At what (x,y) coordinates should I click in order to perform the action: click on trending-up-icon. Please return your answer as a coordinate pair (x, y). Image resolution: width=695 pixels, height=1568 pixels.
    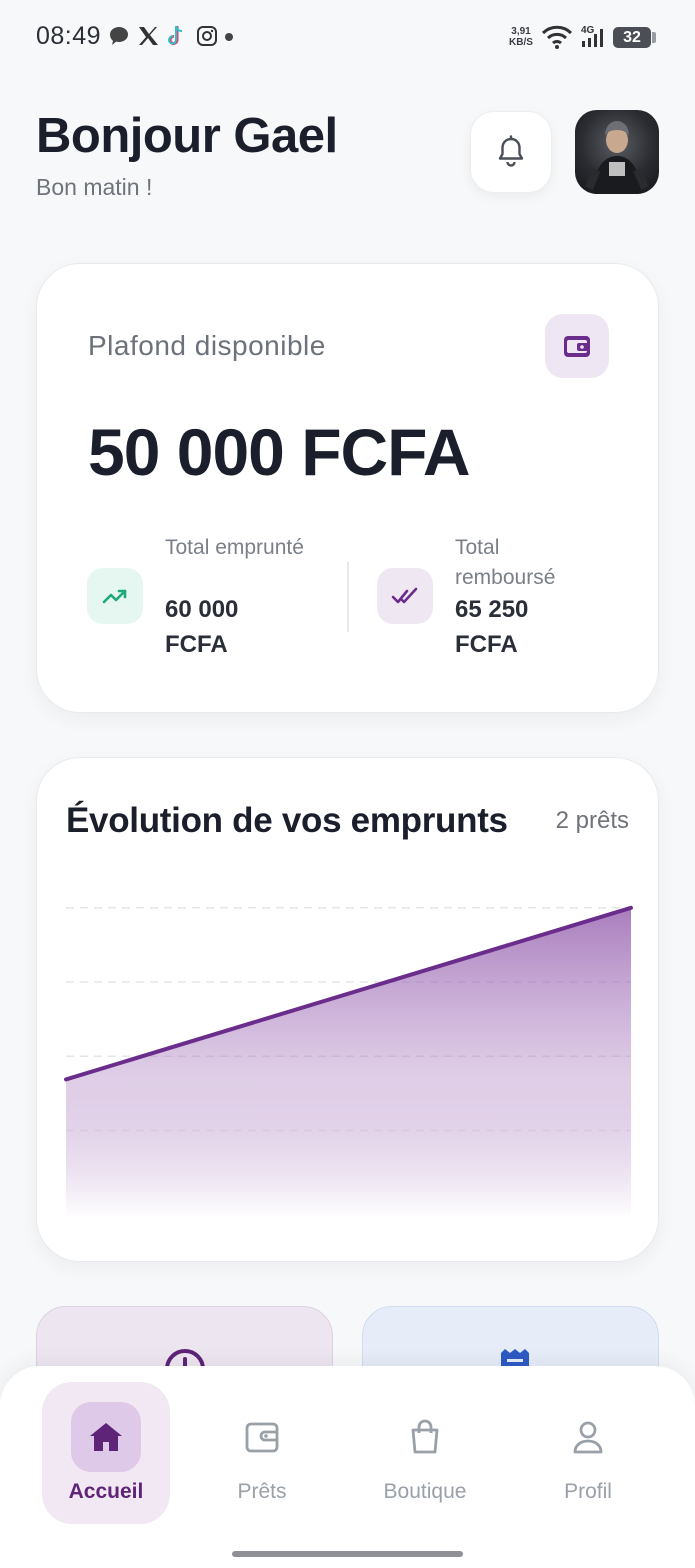
    Looking at the image, I should click on (114, 596).